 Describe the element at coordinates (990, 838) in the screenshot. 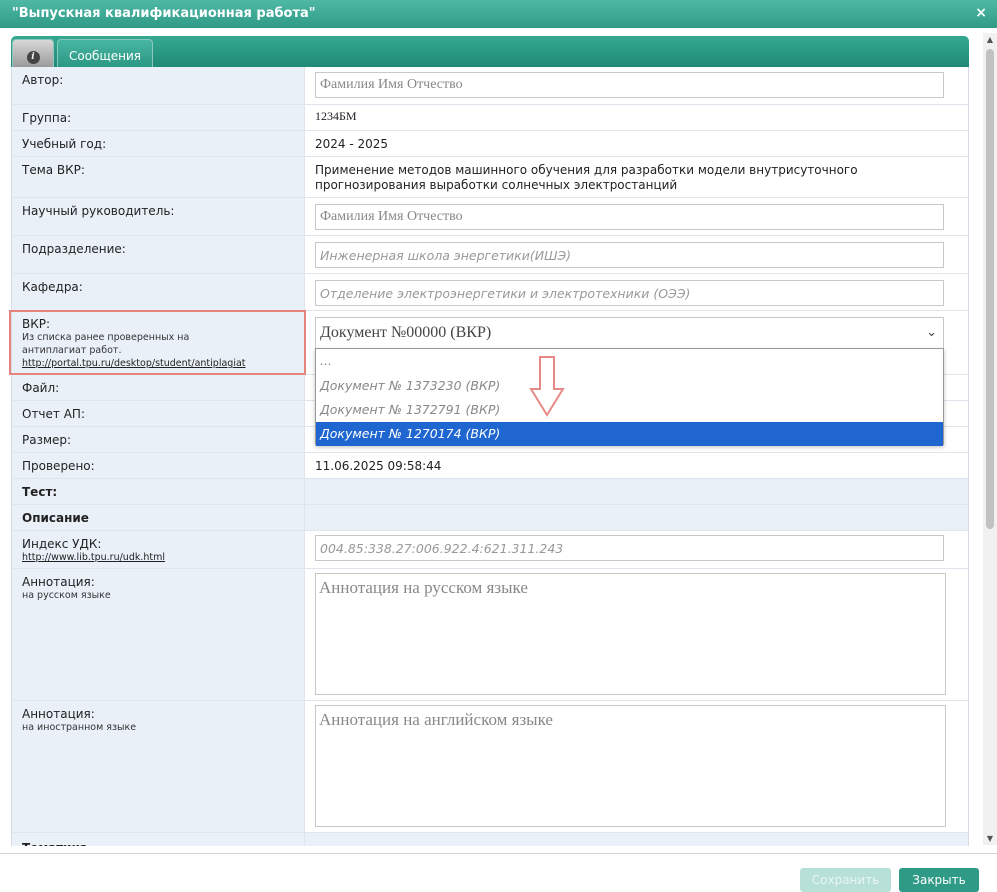

I see `scroll-down-icon: ▼` at that location.